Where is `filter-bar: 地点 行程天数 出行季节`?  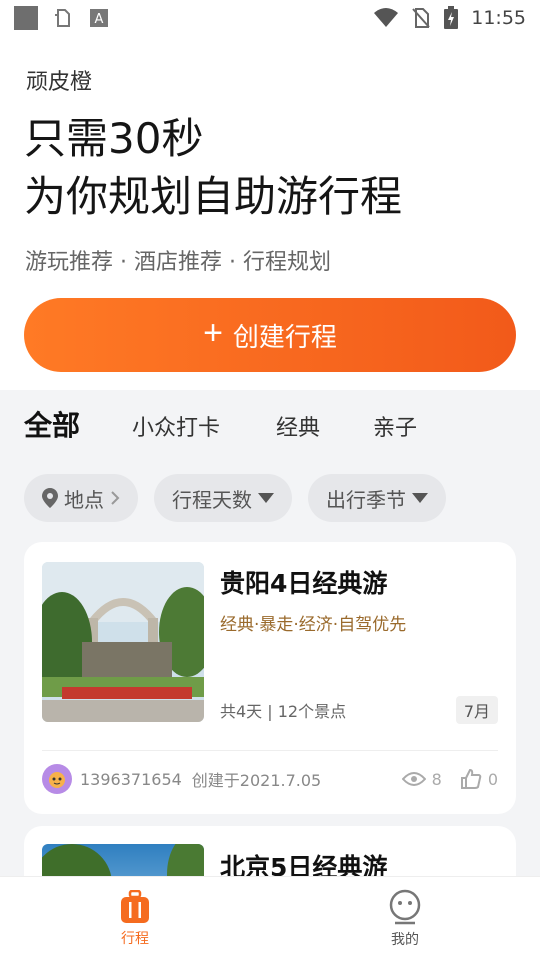
filter-bar: 地点 行程天数 出行季节 is located at coordinates (235, 498).